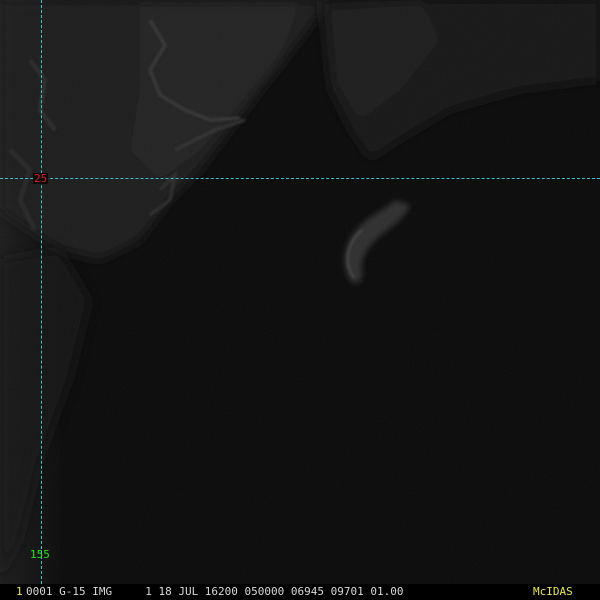 The height and width of the screenshot is (600, 600). What do you see at coordinates (40, 554) in the screenshot?
I see `longitude-label: 155` at bounding box center [40, 554].